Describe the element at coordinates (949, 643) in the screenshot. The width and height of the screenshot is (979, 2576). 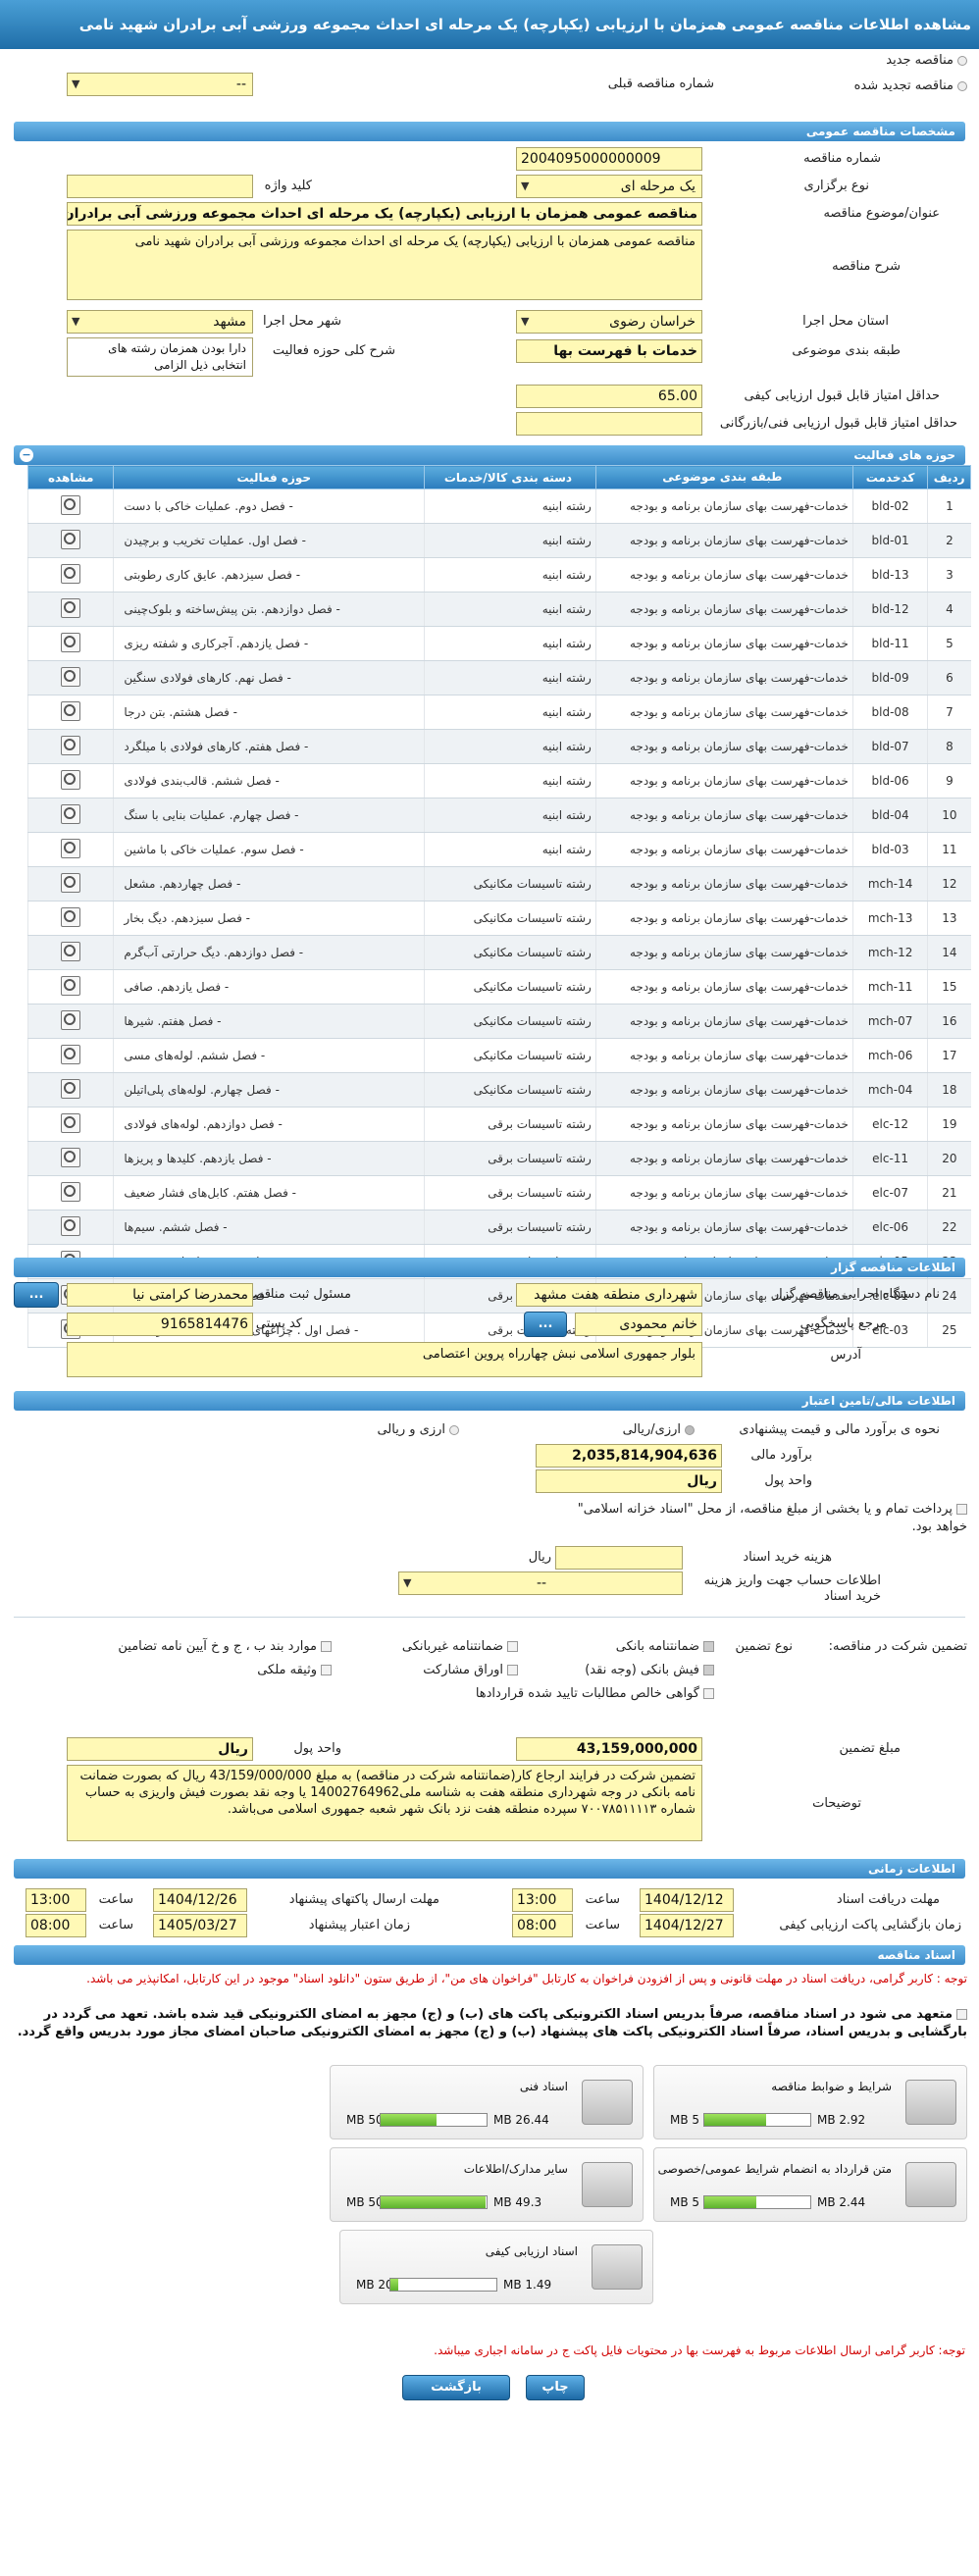
I see `row-number: 5` at that location.